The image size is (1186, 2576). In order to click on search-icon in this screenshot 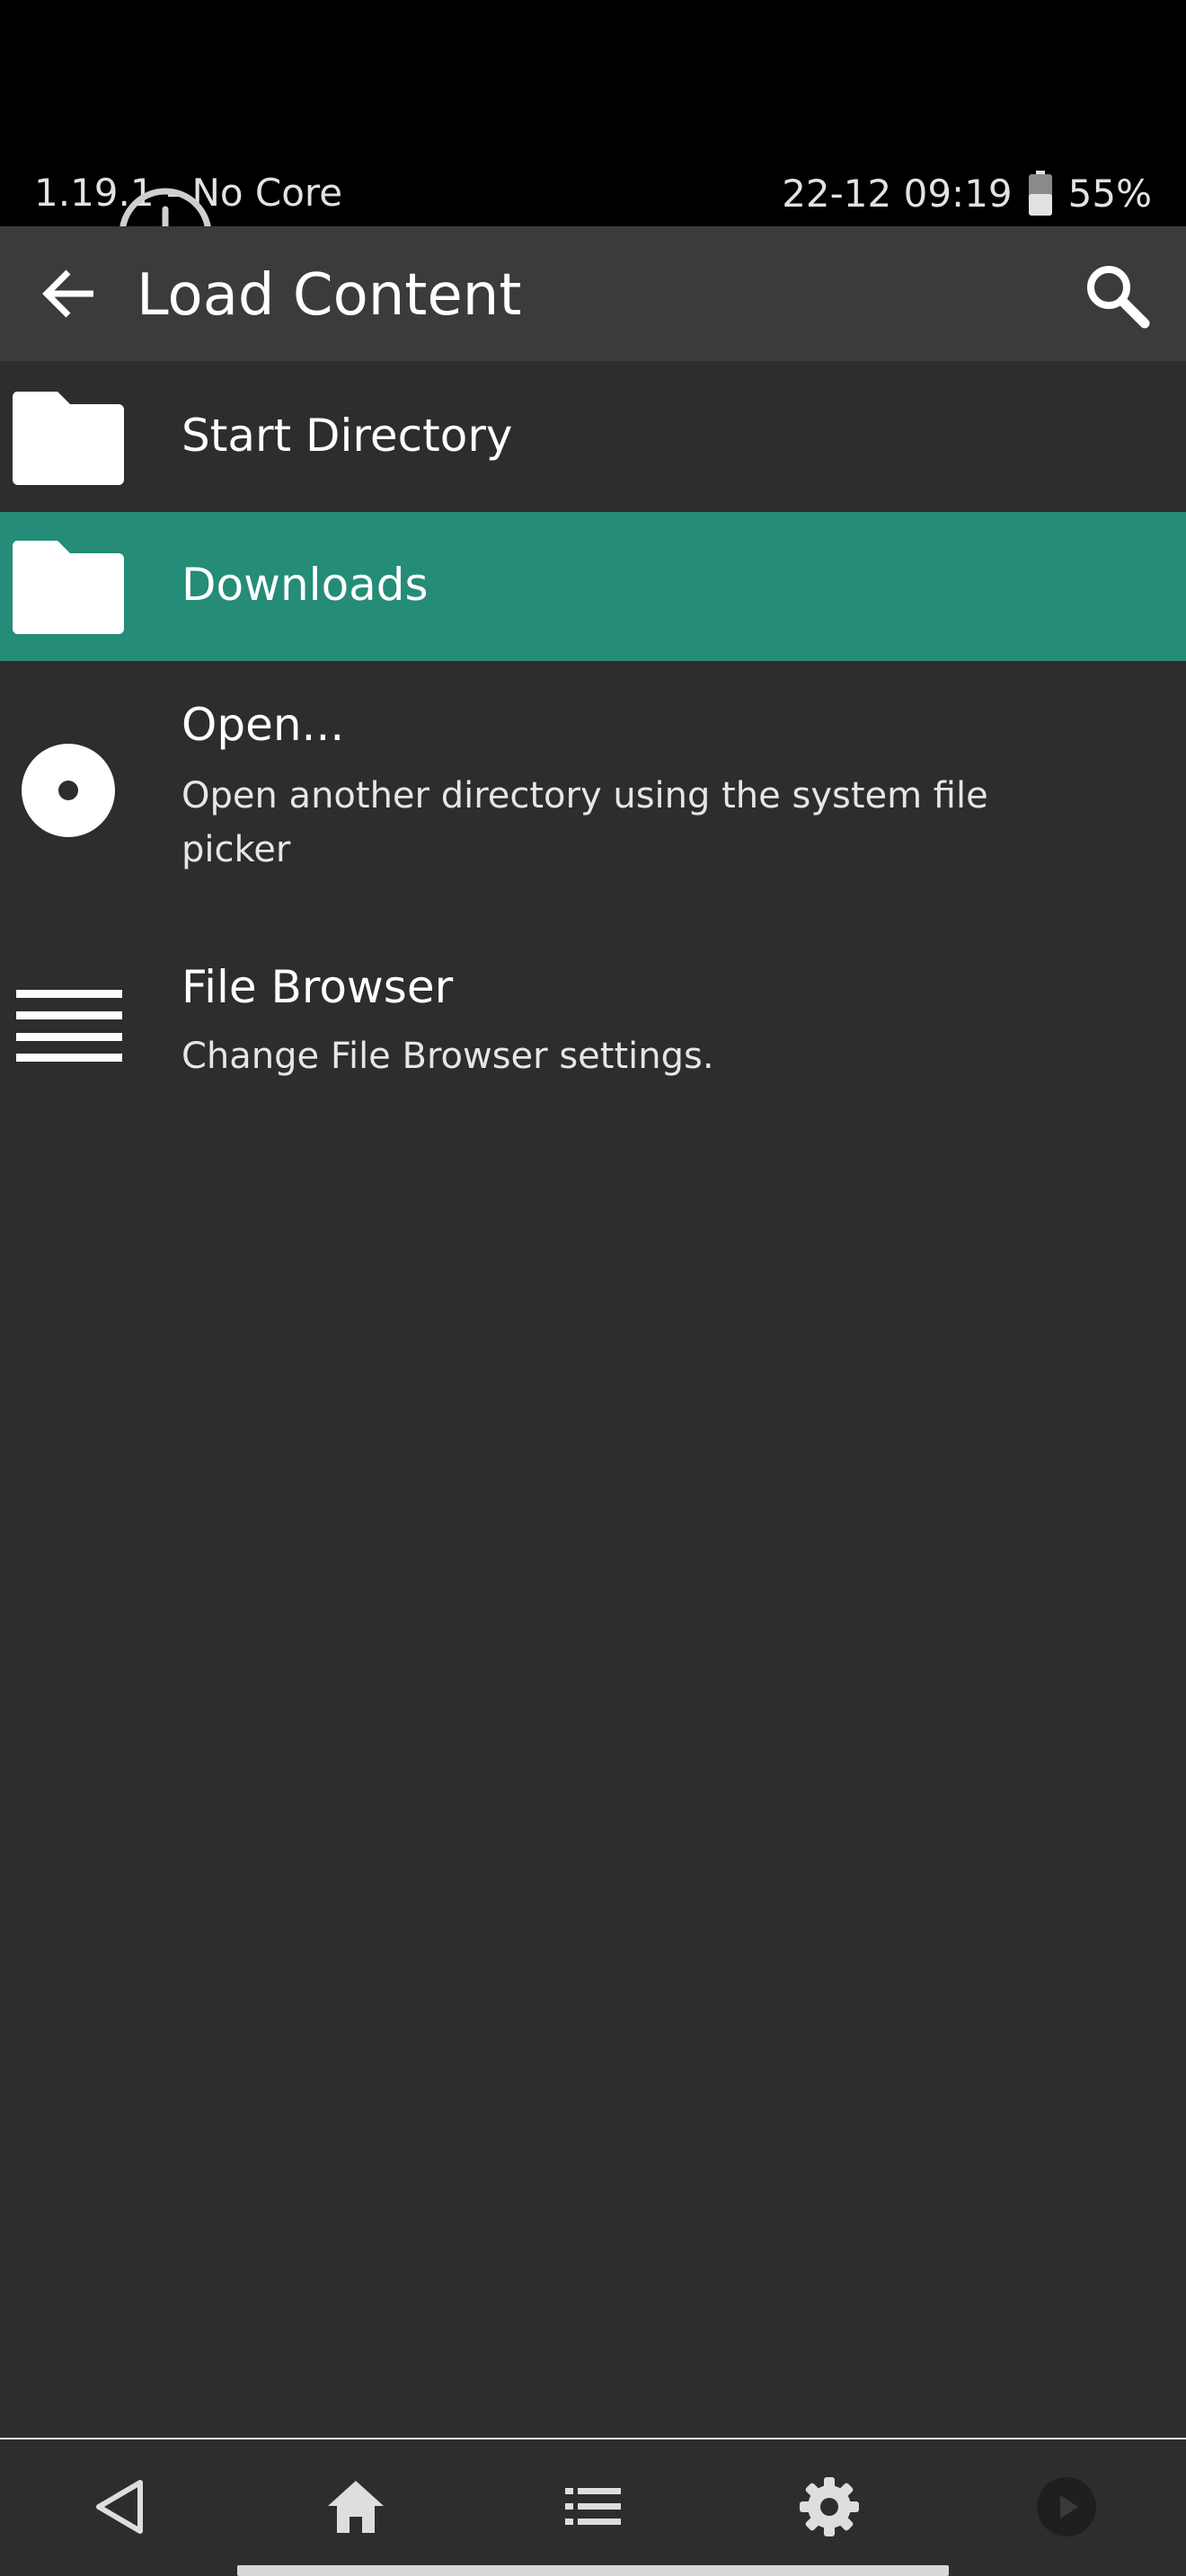, I will do `click(1116, 294)`.